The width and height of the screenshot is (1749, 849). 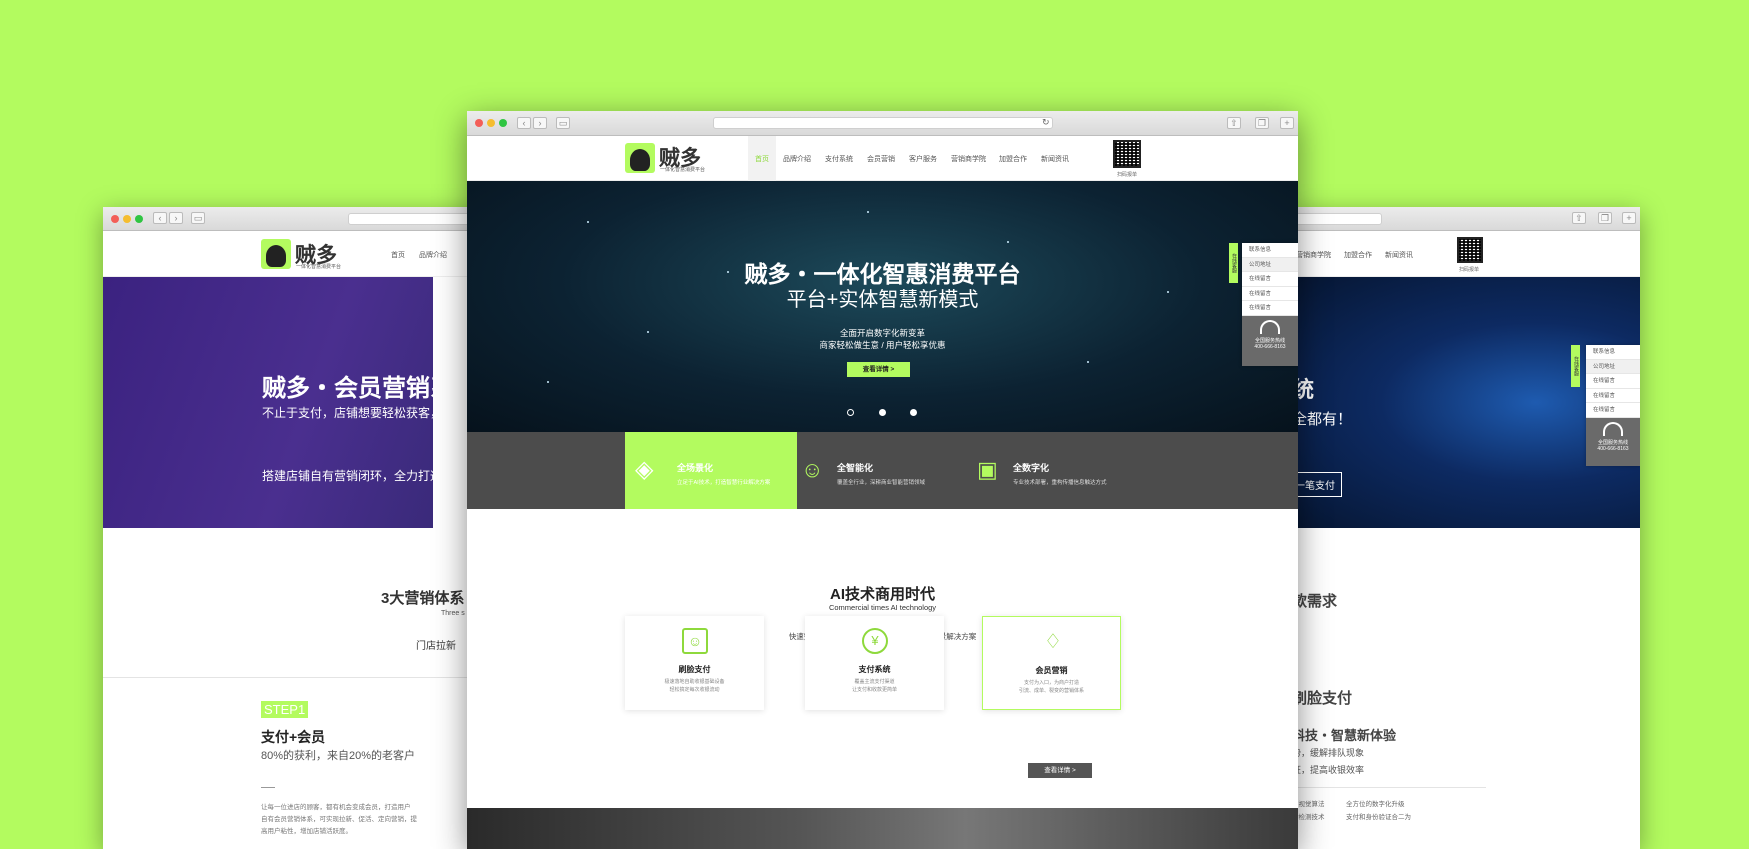 I want to click on browser-toolbar: ‹ › ▭ ↻ ⇧ ❐ +, so click(x=882, y=123).